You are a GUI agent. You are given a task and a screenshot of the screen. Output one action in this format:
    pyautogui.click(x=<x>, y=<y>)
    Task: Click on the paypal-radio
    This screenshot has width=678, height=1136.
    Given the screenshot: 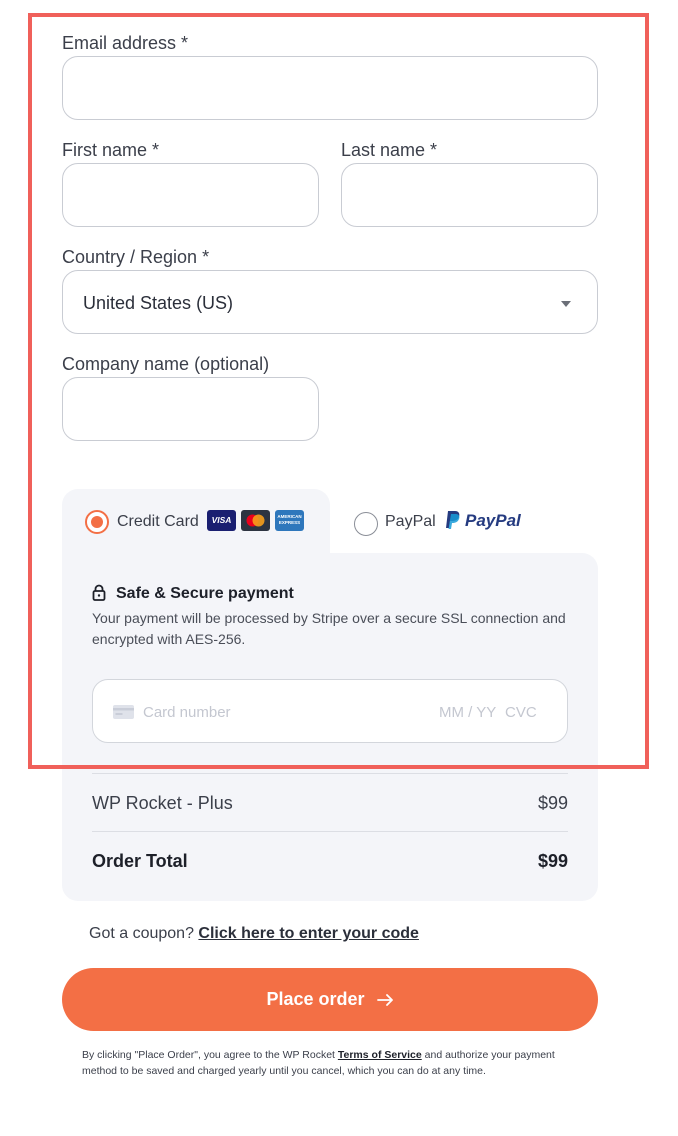 What is the action you would take?
    pyautogui.click(x=366, y=524)
    